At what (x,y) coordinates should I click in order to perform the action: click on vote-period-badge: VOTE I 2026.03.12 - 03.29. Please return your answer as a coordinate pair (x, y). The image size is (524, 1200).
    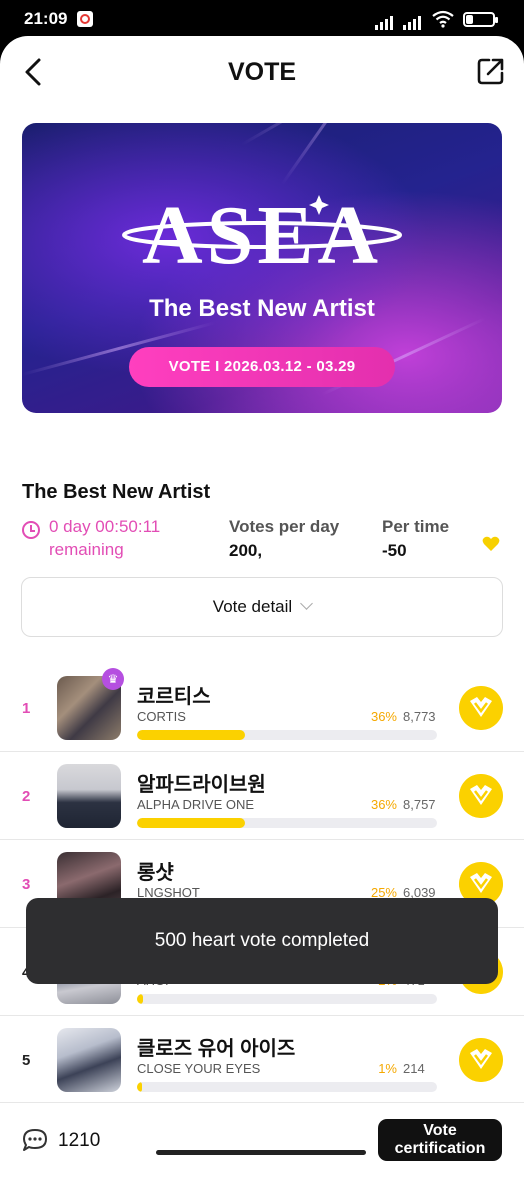
    Looking at the image, I should click on (262, 367).